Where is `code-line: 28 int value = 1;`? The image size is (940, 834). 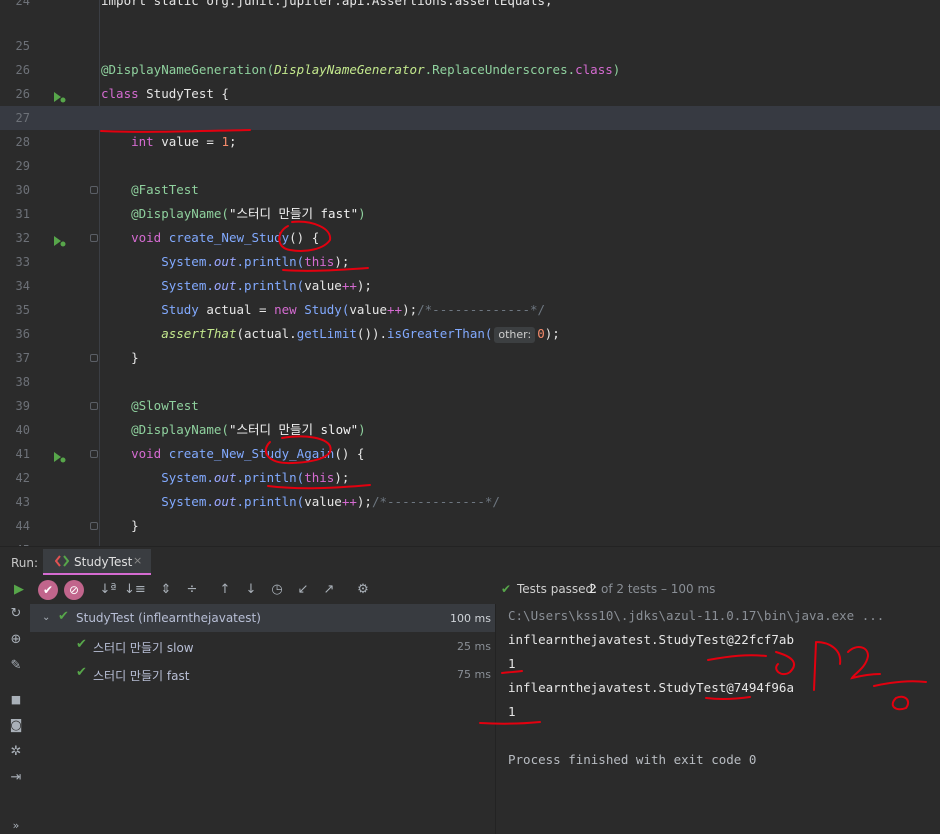 code-line: 28 int value = 1; is located at coordinates (470, 142).